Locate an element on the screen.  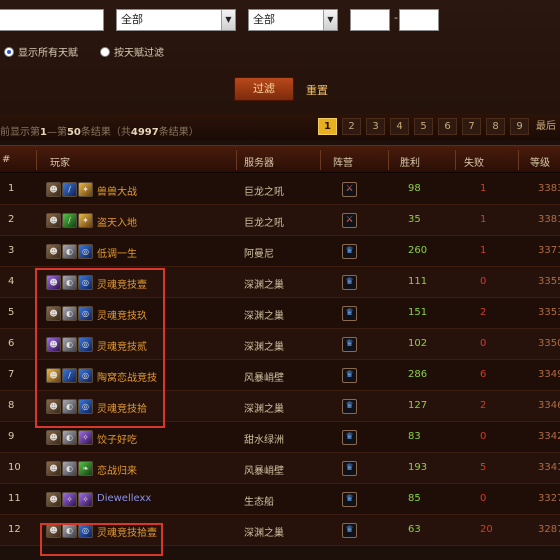
player-name-link: 饺子好吃 is located at coordinates (117, 438).